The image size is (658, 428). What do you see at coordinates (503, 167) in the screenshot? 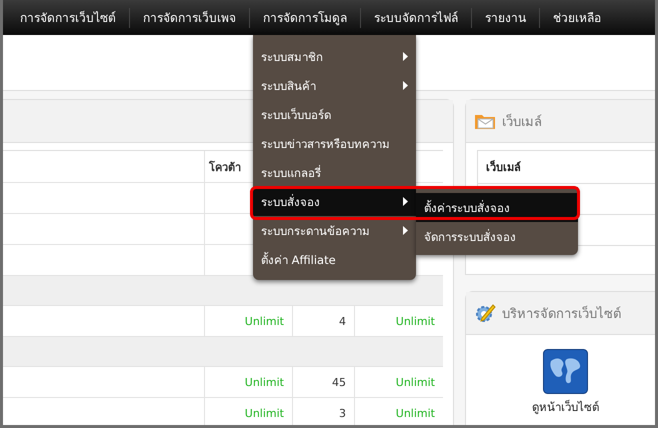
I see `column-header: เว็บเมล์` at bounding box center [503, 167].